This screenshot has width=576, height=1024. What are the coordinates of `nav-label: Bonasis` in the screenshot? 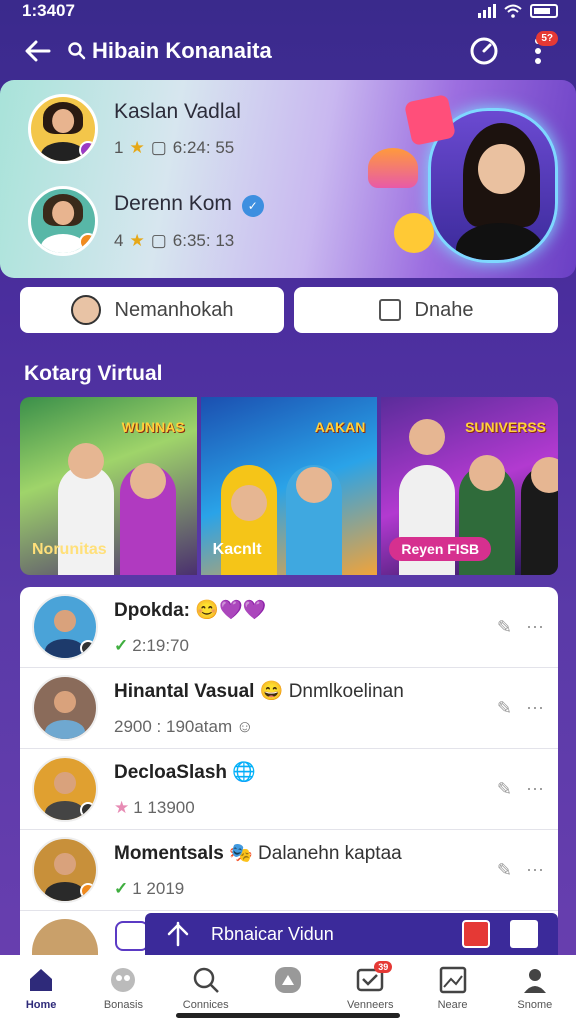 It's located at (123, 1005).